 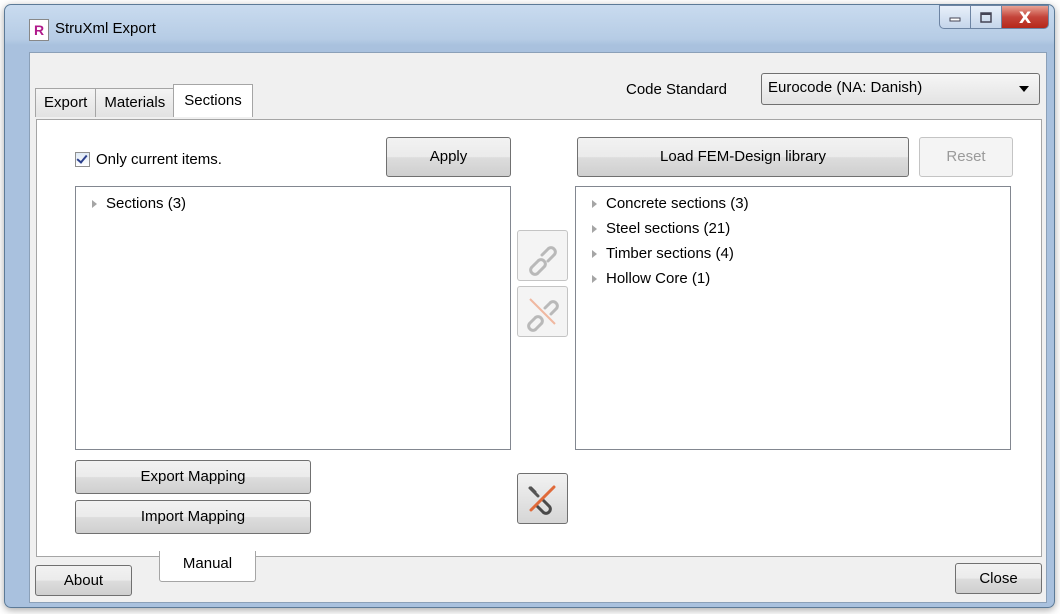 I want to click on tab-strip: Export Materials Sections, so click(x=144, y=100).